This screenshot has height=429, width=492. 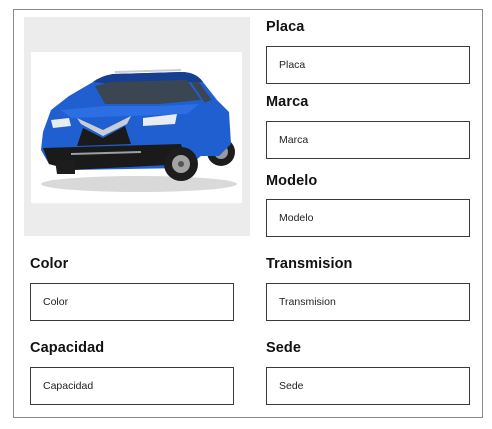 I want to click on modelo-label: Modelo, so click(x=292, y=181).